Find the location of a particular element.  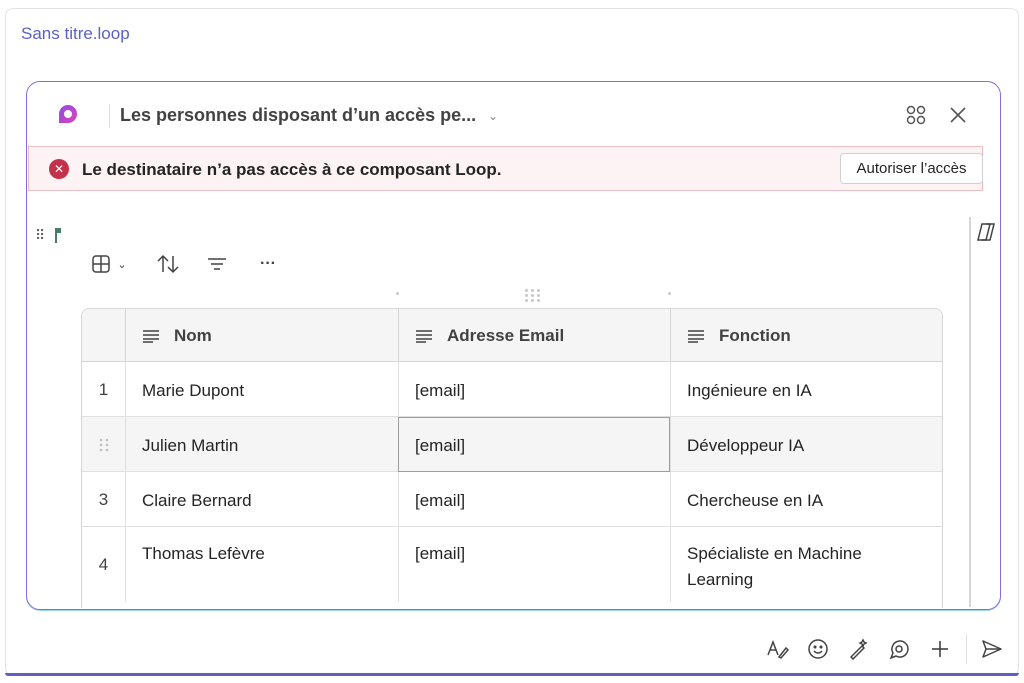

cell-fonction: Chercheuse en IA is located at coordinates (806, 499).